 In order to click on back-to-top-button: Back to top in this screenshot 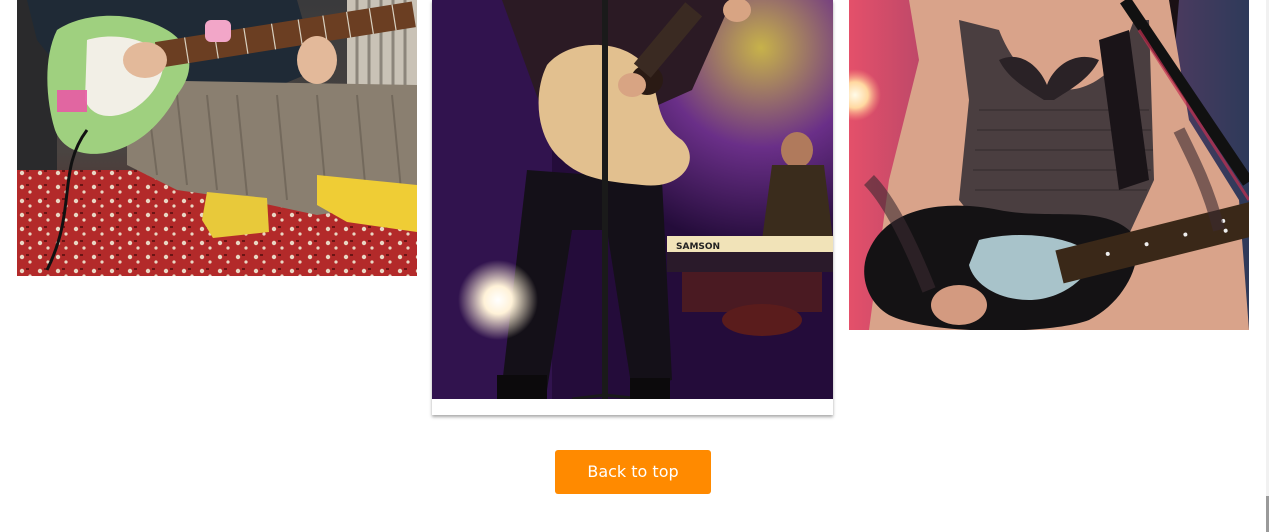, I will do `click(633, 472)`.